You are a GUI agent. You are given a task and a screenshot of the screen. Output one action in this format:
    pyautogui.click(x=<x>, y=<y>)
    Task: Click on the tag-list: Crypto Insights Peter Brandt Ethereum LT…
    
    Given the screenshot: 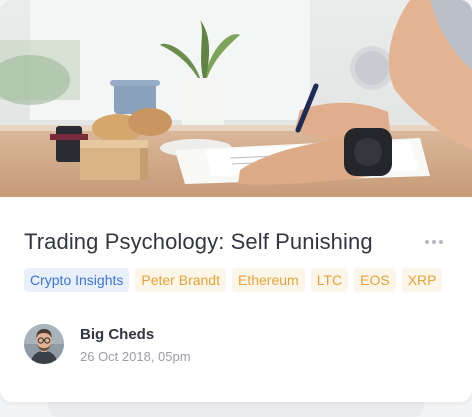 What is the action you would take?
    pyautogui.click(x=236, y=280)
    